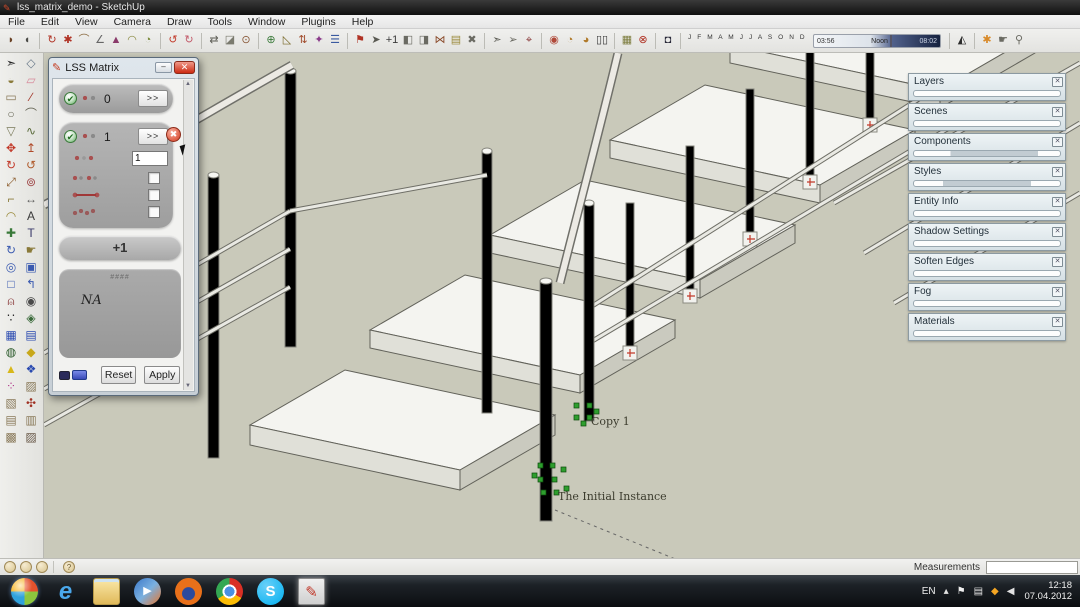 The height and width of the screenshot is (607, 1080). Describe the element at coordinates (962, 40) in the screenshot. I see `walkboots-icon: ◭` at that location.